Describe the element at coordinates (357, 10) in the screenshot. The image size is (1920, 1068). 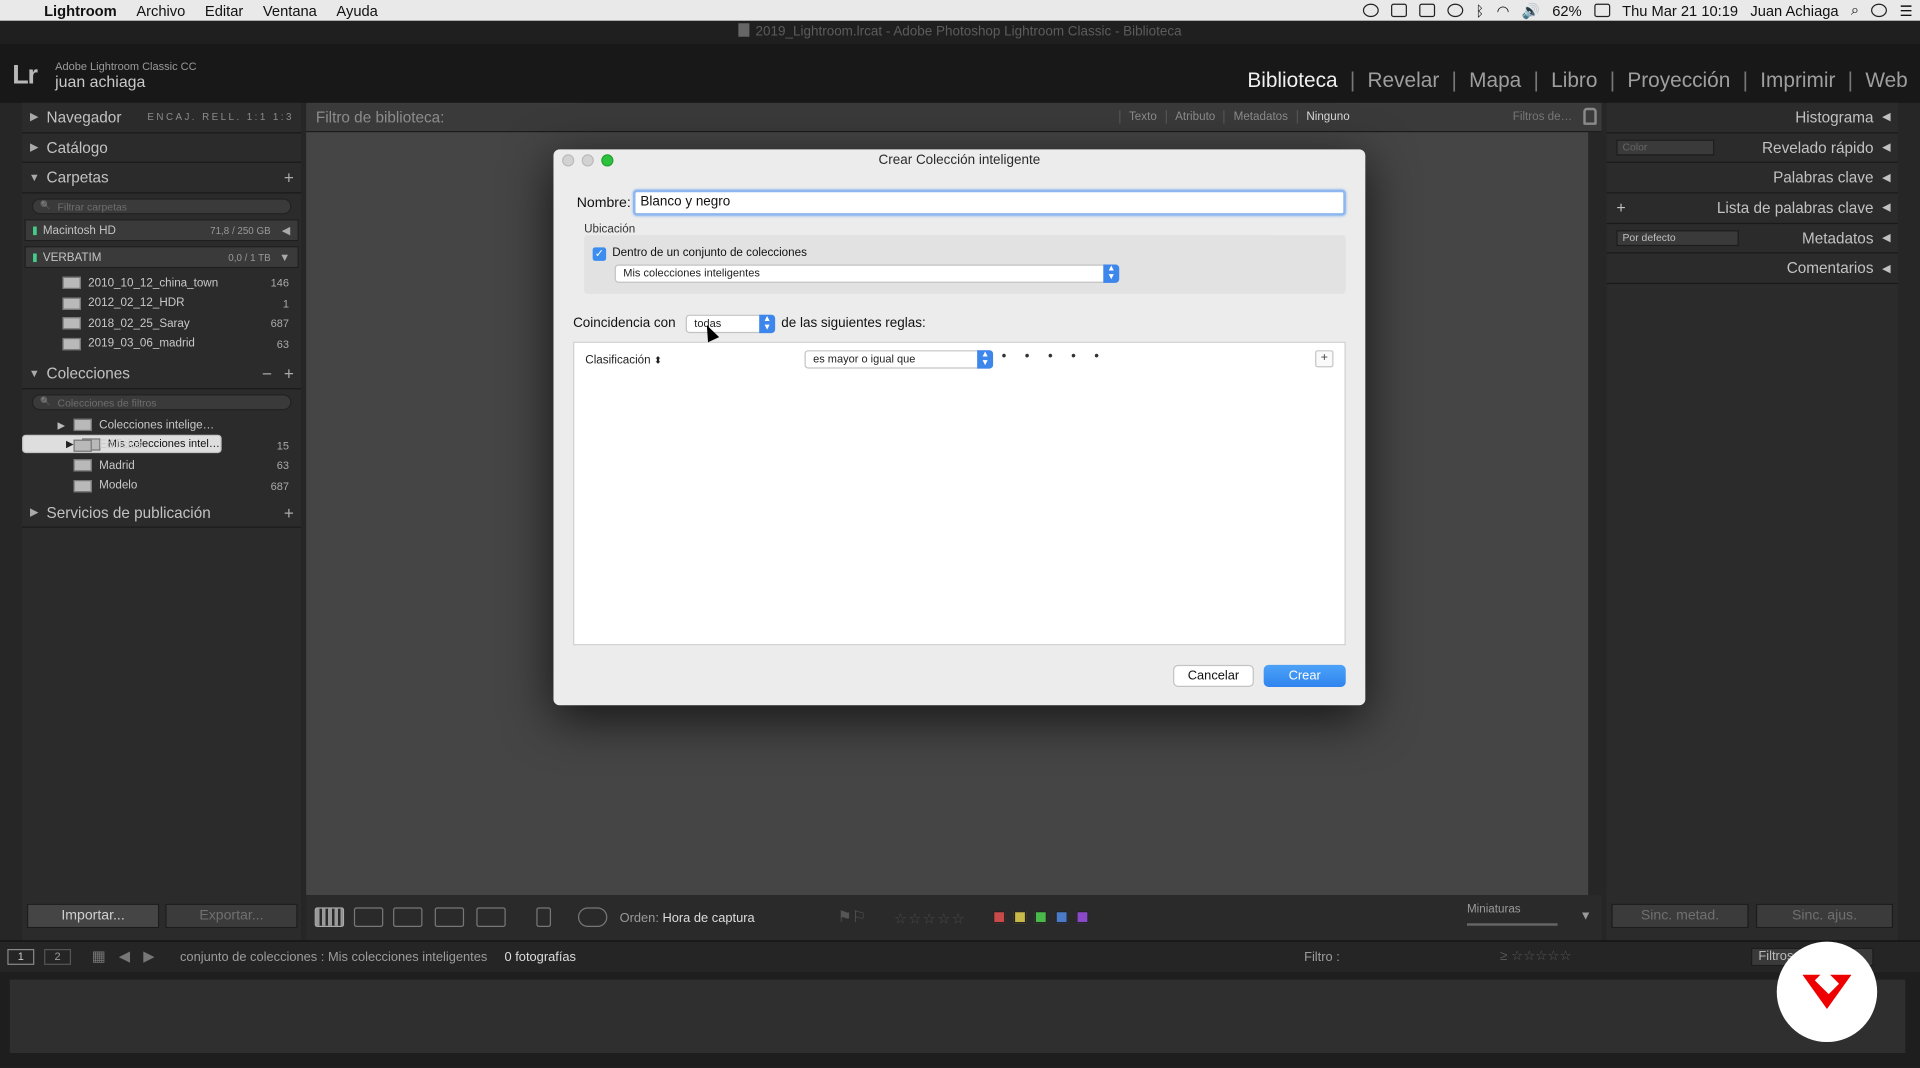
I see `menu-ayuda: Ayuda` at that location.